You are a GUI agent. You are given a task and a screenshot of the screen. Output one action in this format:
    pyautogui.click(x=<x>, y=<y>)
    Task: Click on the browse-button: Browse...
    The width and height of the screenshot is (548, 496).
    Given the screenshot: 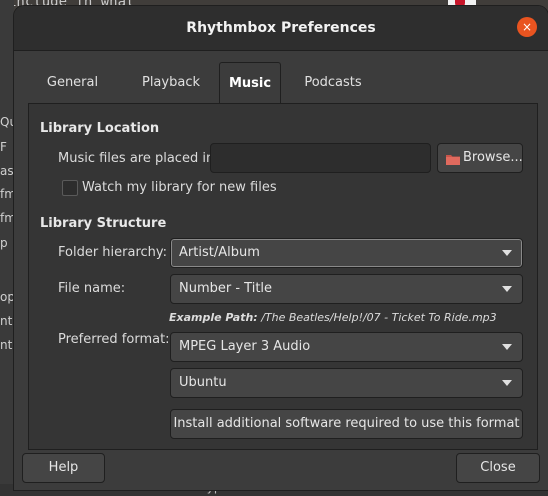 What is the action you would take?
    pyautogui.click(x=480, y=158)
    